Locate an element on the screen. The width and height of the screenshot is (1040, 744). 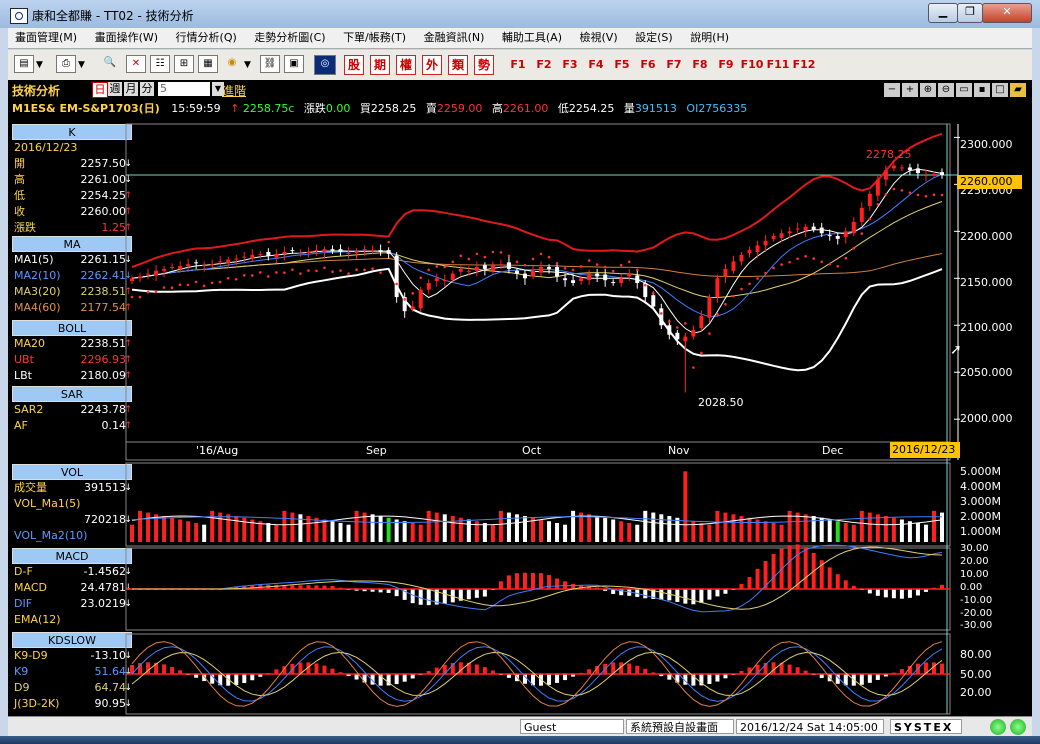
f11-button: F11 is located at coordinates (778, 65).